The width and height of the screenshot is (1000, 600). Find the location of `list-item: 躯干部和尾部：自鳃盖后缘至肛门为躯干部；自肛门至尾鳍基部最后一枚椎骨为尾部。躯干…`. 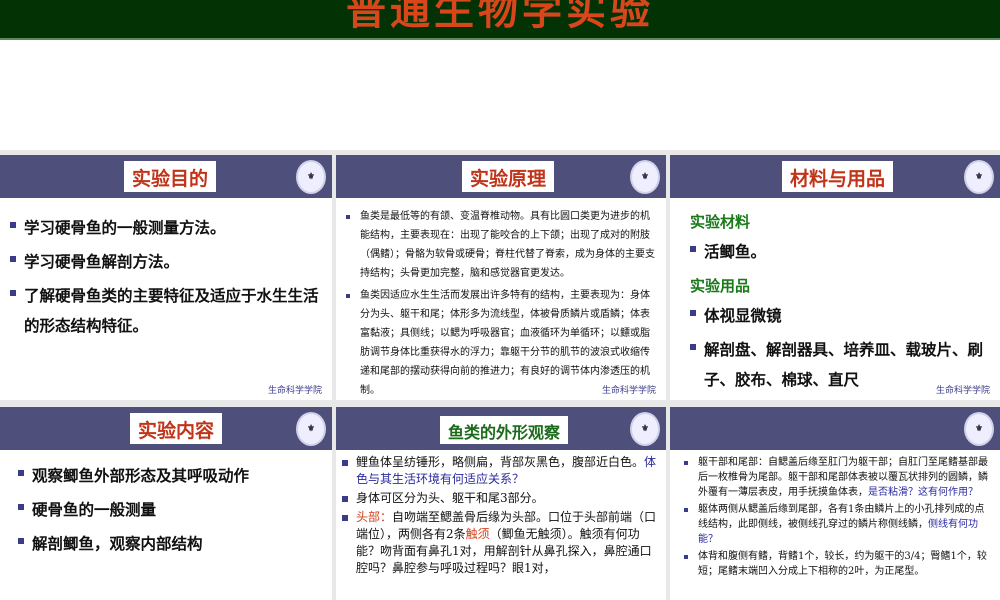

list-item: 躯干部和尾部：自鳃盖后缘至肛门为躯干部；自肛门至尾鳍基部最后一枚椎骨为尾部。躯干… is located at coordinates (839, 477).